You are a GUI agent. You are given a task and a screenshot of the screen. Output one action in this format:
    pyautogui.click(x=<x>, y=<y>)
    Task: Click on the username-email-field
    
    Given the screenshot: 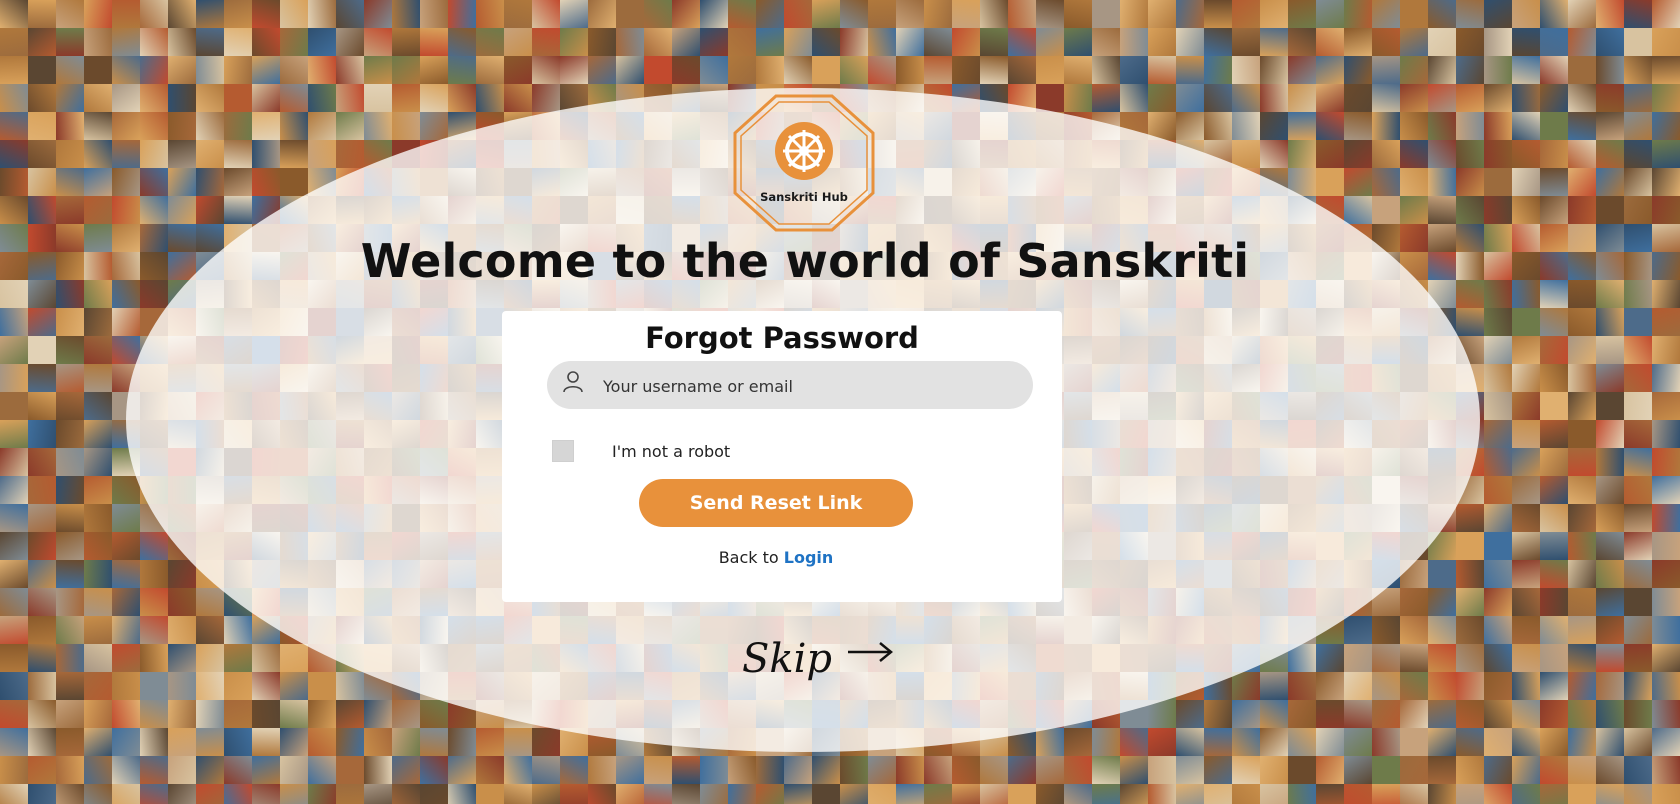 What is the action you would take?
    pyautogui.click(x=790, y=386)
    